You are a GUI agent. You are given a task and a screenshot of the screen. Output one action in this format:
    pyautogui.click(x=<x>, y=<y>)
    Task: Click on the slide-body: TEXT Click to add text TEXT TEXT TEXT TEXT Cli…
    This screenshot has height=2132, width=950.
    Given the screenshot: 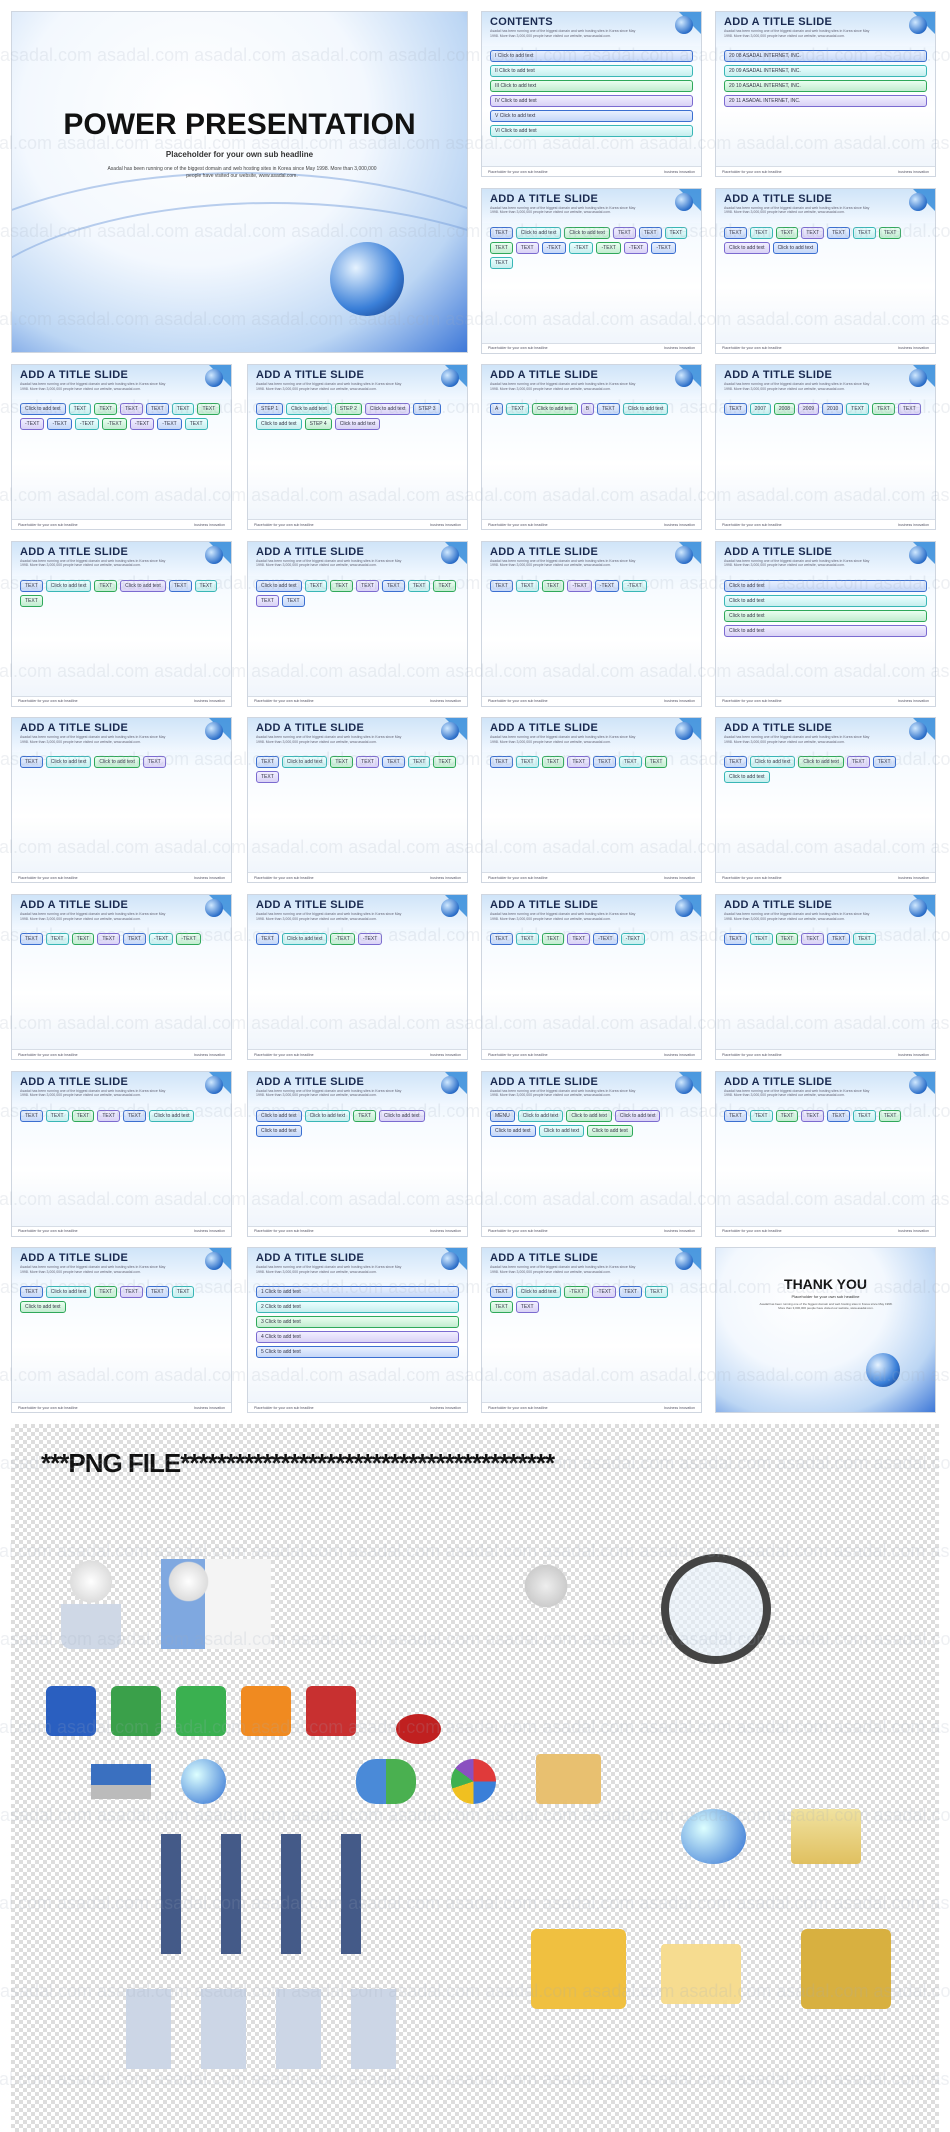 What is the action you would take?
    pyautogui.click(x=121, y=1341)
    